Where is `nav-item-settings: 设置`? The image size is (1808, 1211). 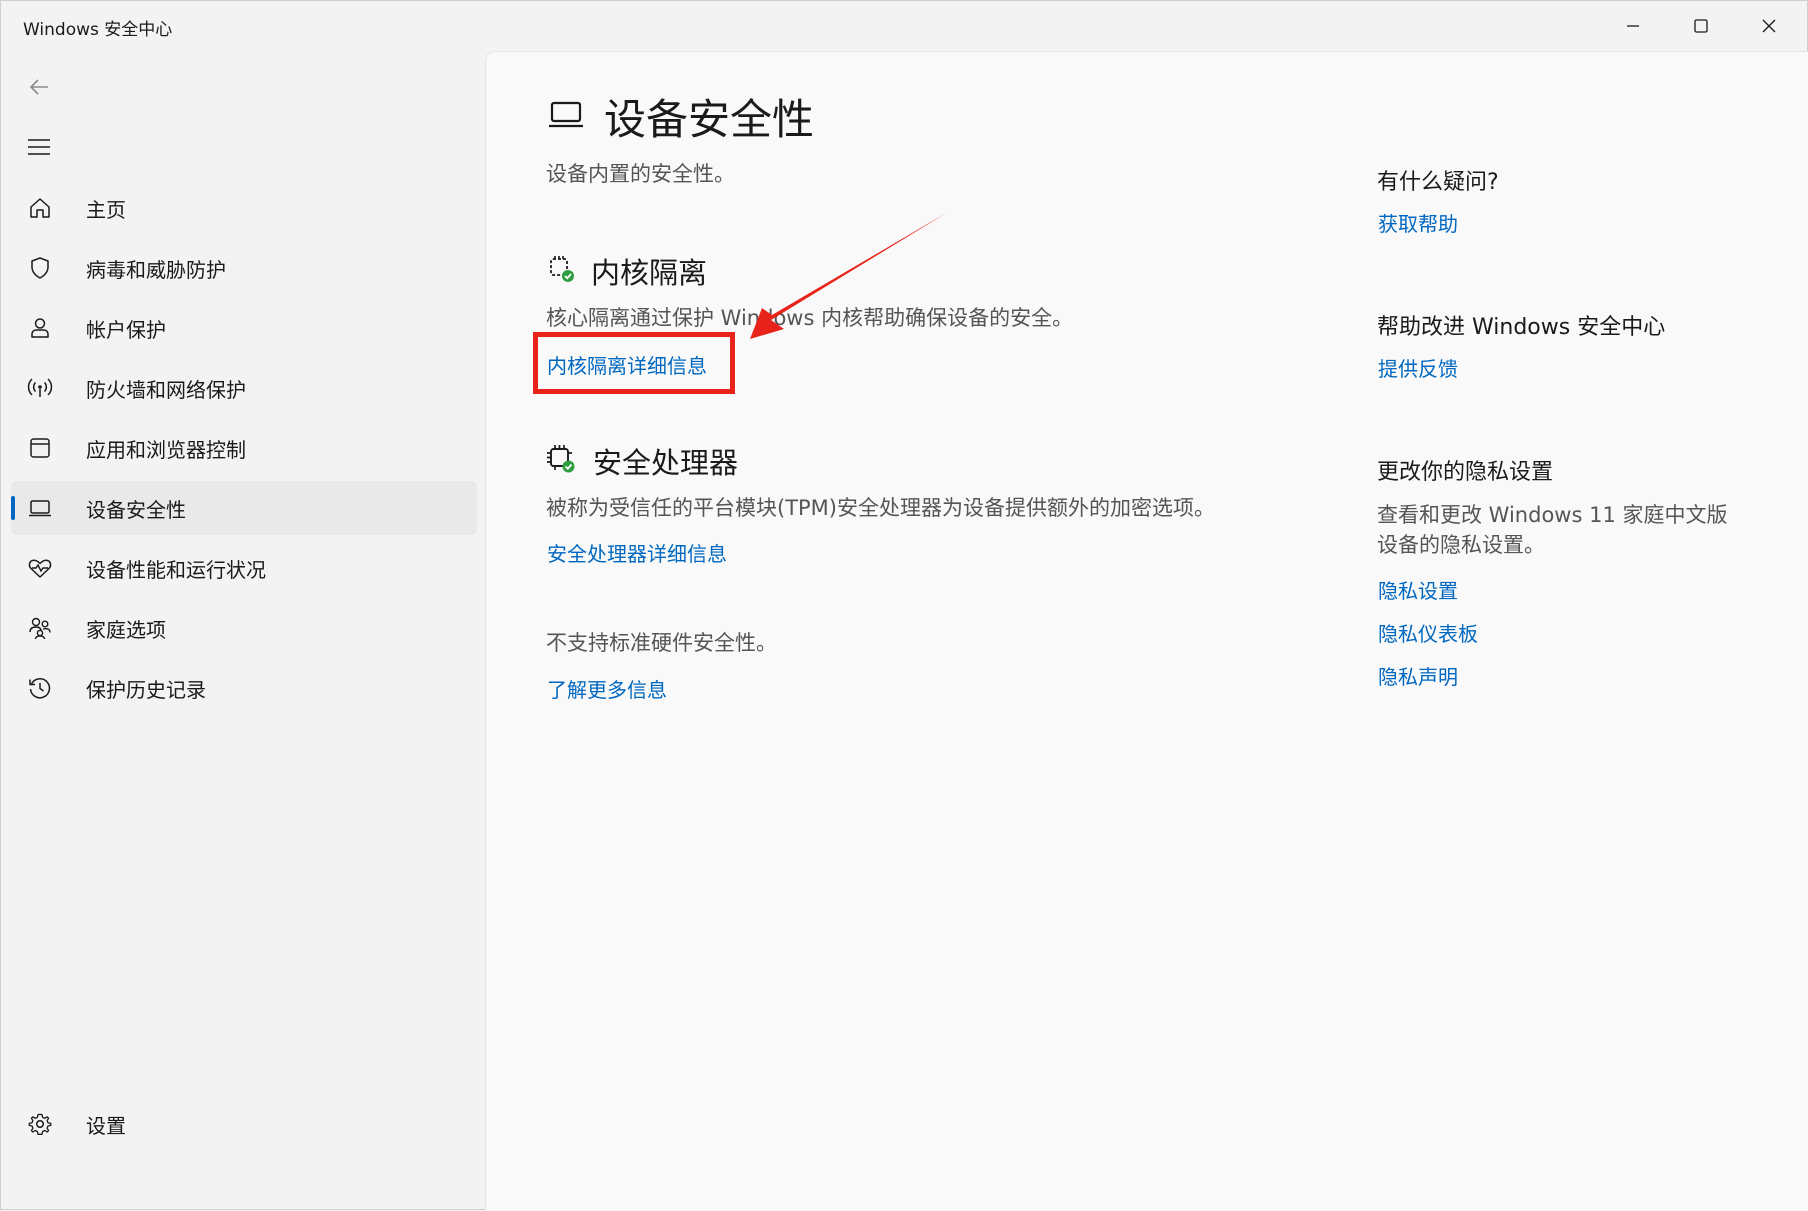 nav-item-settings: 设置 is located at coordinates (244, 1124).